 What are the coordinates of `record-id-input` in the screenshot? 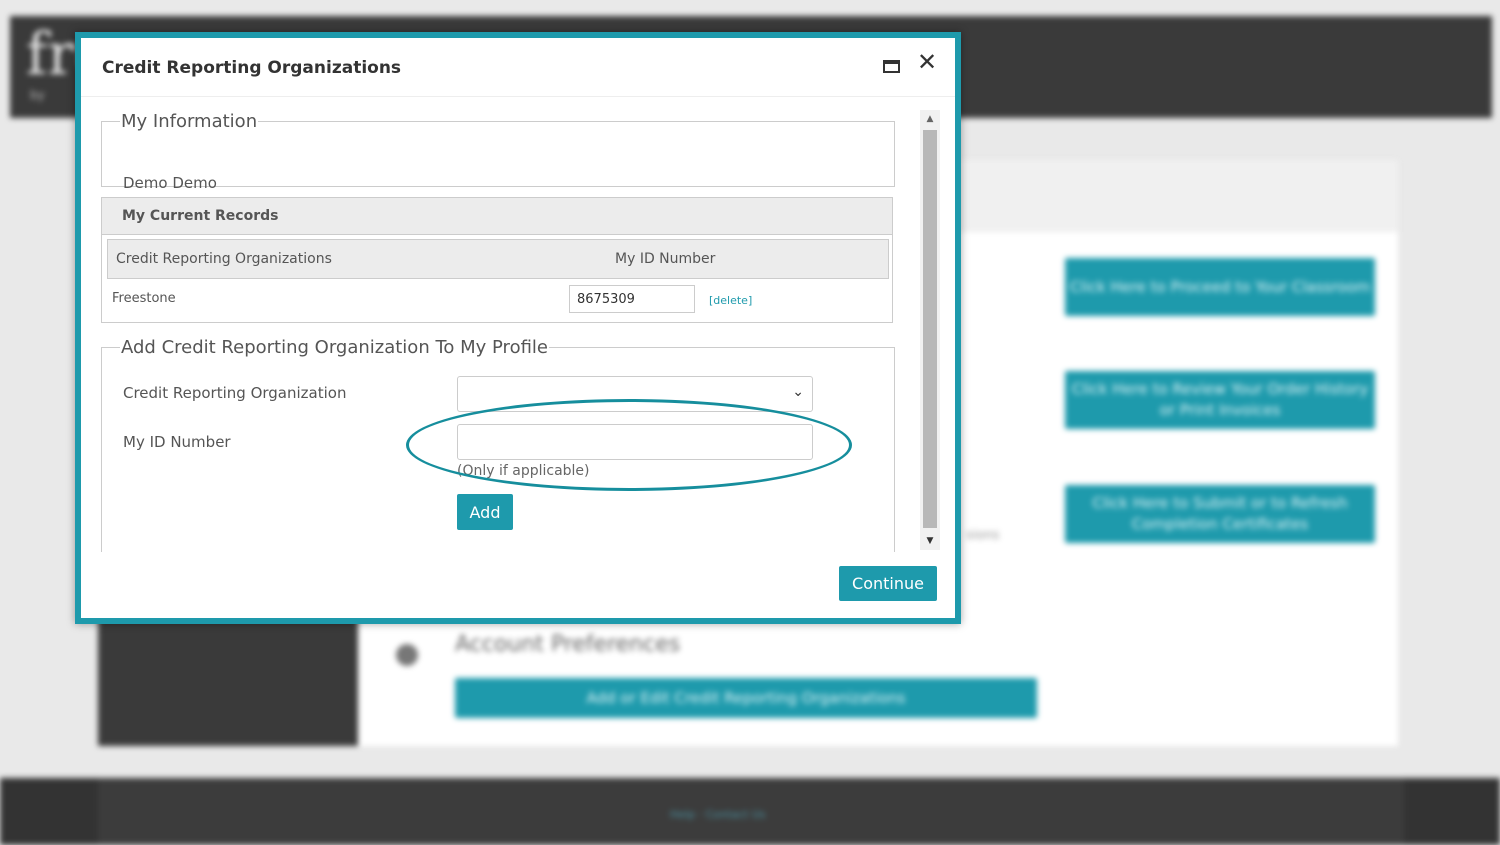 It's located at (632, 299).